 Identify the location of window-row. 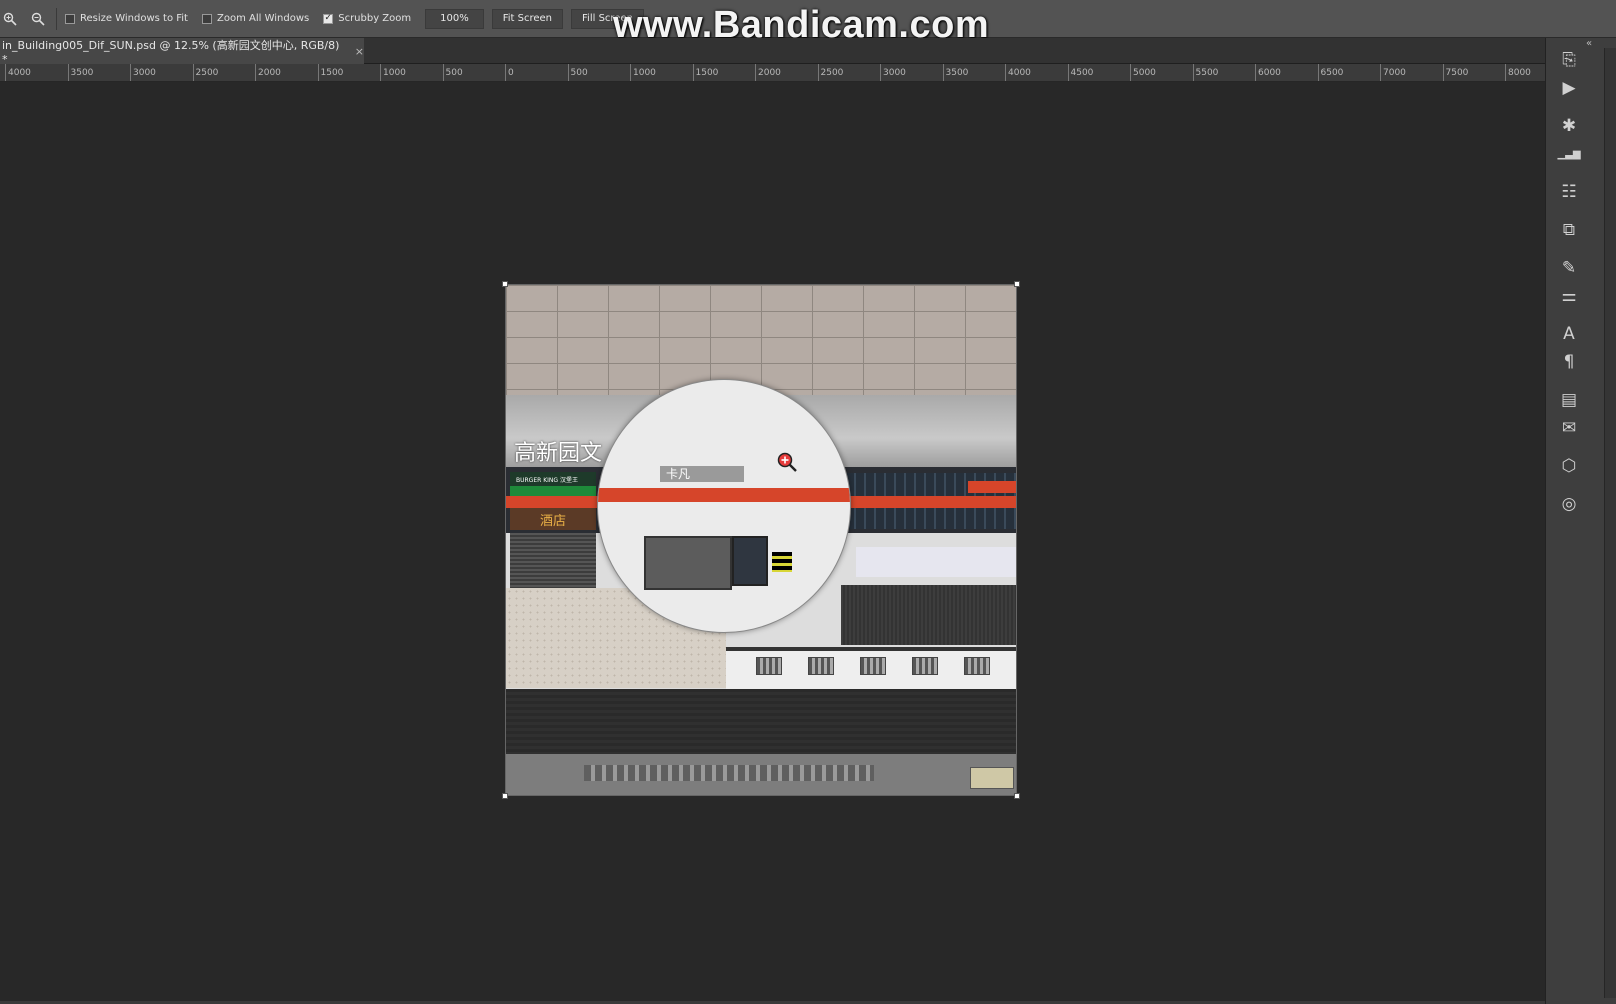
(886, 667).